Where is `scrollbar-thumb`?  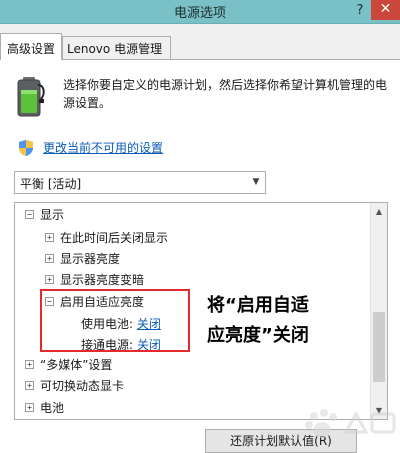
scrollbar-thumb is located at coordinates (379, 347).